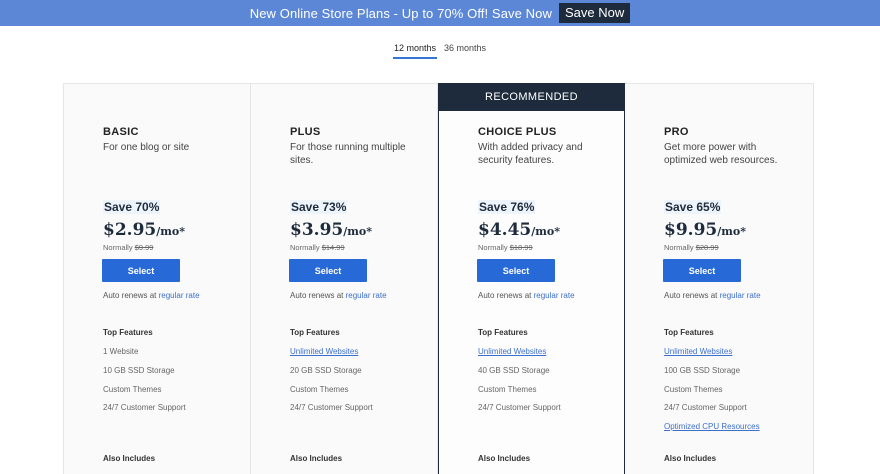  What do you see at coordinates (531, 97) in the screenshot?
I see `recommended-badge: RECOMMENDED` at bounding box center [531, 97].